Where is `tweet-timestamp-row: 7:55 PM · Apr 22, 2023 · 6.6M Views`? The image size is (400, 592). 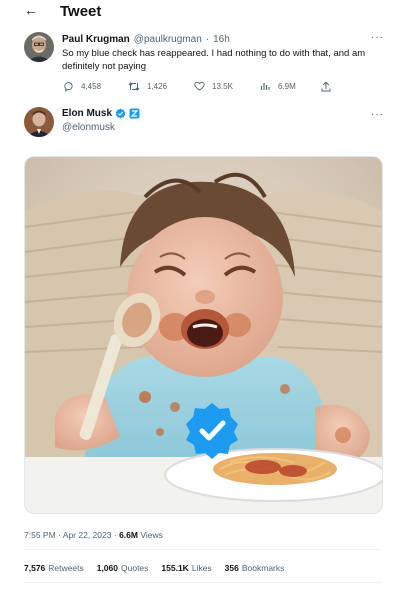 tweet-timestamp-row: 7:55 PM · Apr 22, 2023 · 6.6M Views is located at coordinates (93, 535).